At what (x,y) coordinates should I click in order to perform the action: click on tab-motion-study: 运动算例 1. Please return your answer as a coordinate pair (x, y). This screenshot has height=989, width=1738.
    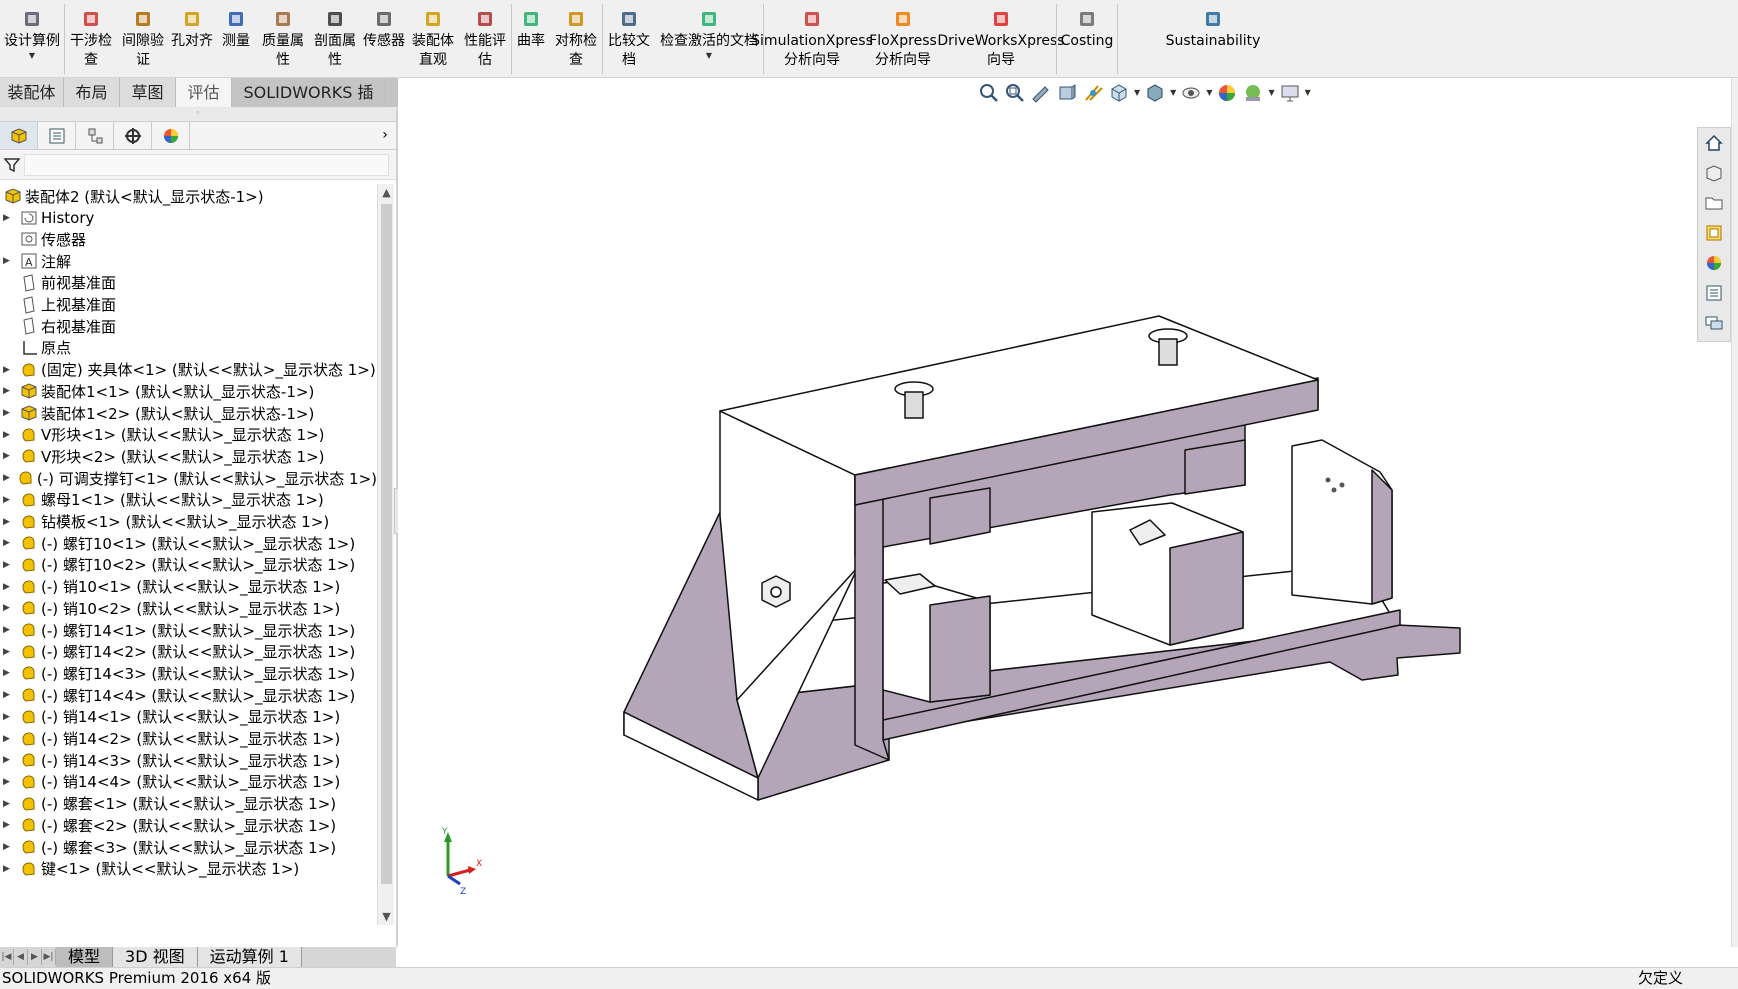
    Looking at the image, I should click on (249, 957).